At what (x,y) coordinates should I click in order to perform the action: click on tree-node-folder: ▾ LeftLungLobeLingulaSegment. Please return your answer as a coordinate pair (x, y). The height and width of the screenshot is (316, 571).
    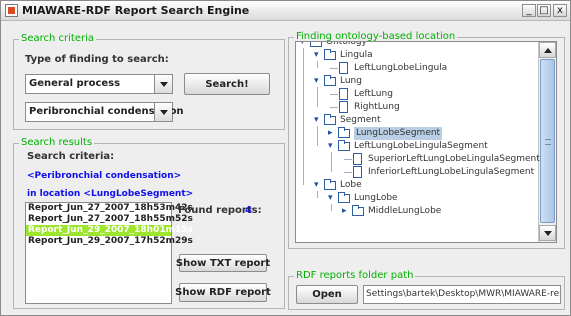
    Looking at the image, I should click on (416, 146).